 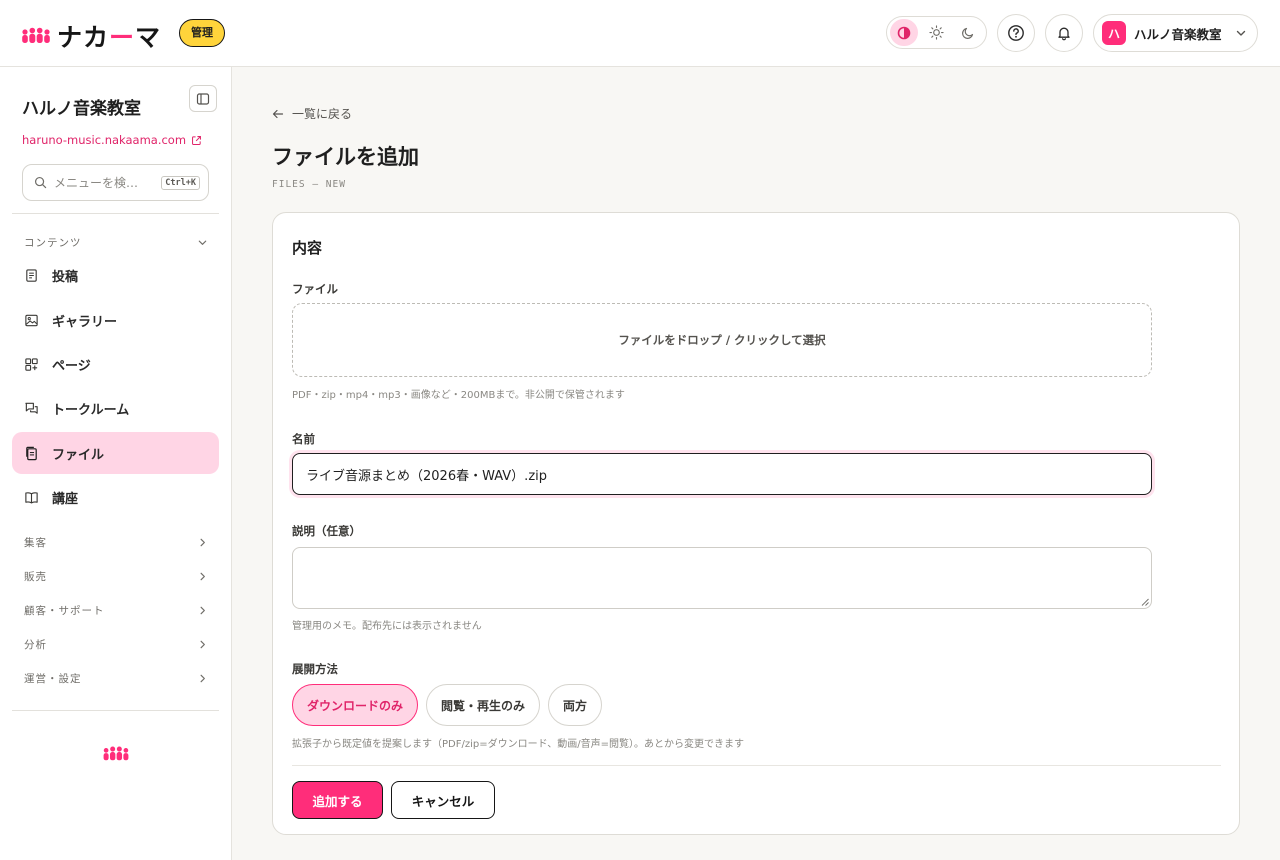 I want to click on sun-icon, so click(x=936, y=32).